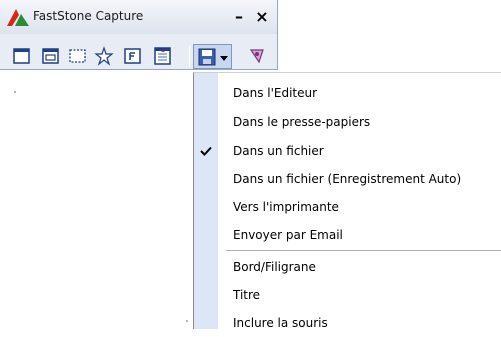 This screenshot has height=337, width=501. What do you see at coordinates (274, 267) in the screenshot?
I see `menu-item-label: Bord/Filigrane` at bounding box center [274, 267].